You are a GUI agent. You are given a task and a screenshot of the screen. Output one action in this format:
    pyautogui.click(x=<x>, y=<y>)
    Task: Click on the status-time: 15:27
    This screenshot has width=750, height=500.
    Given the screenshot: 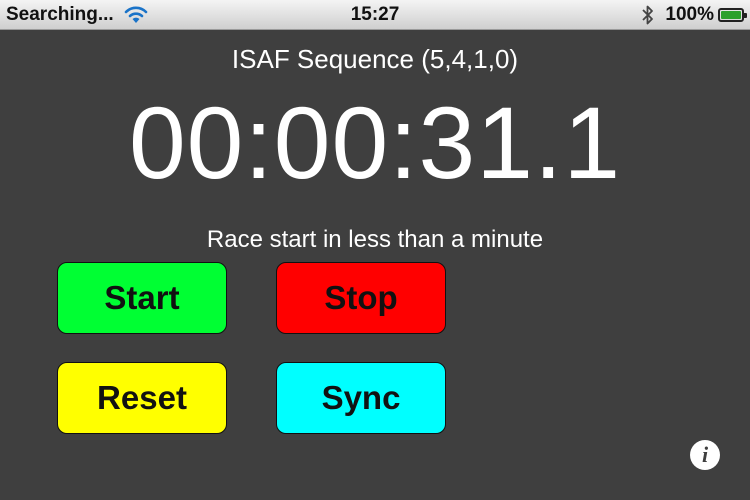 What is the action you would take?
    pyautogui.click(x=375, y=14)
    